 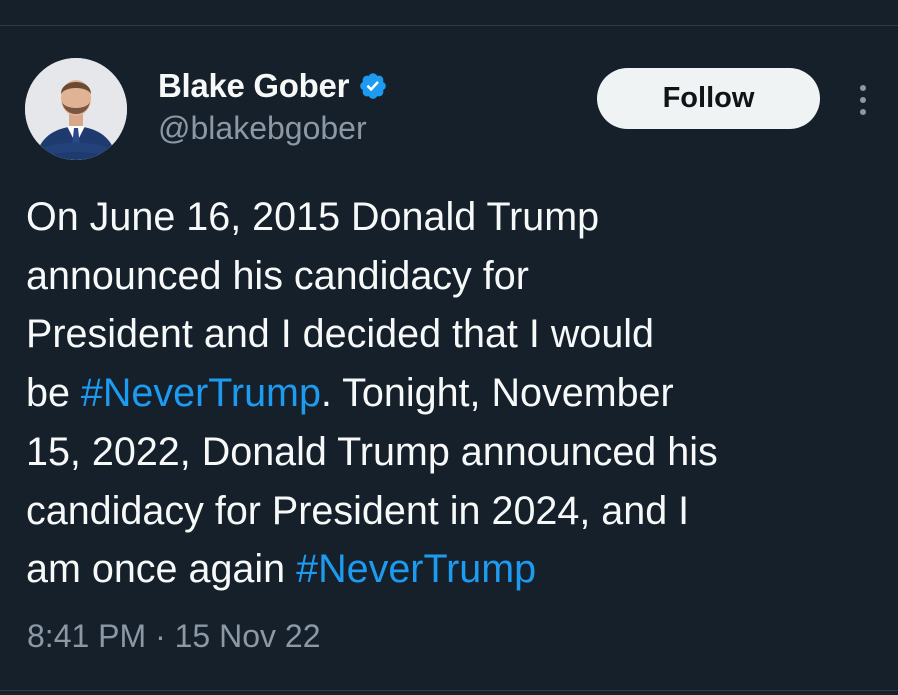 I want to click on tweet-text-segment: 15, 2022, Donald Trump announced his, so click(x=372, y=451).